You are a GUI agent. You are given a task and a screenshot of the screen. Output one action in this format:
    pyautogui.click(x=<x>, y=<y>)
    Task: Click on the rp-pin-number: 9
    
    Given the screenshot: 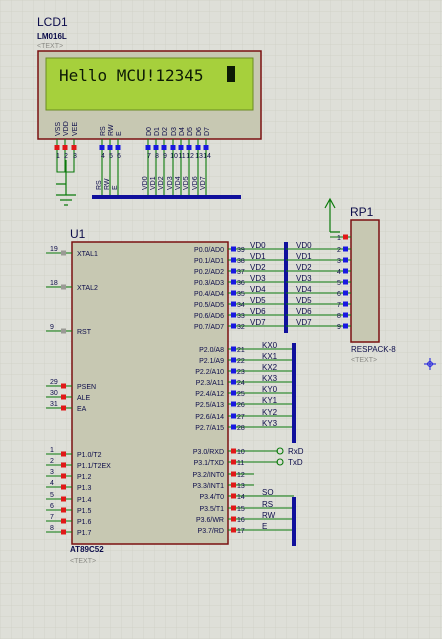 What is the action you would take?
    pyautogui.click(x=339, y=327)
    